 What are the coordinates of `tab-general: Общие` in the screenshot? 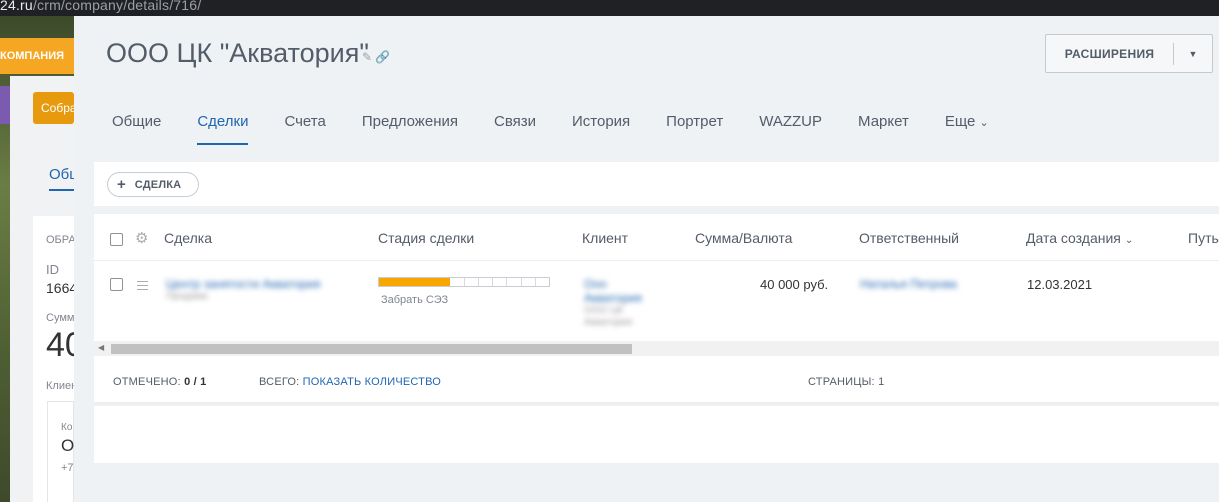 It's located at (136, 125).